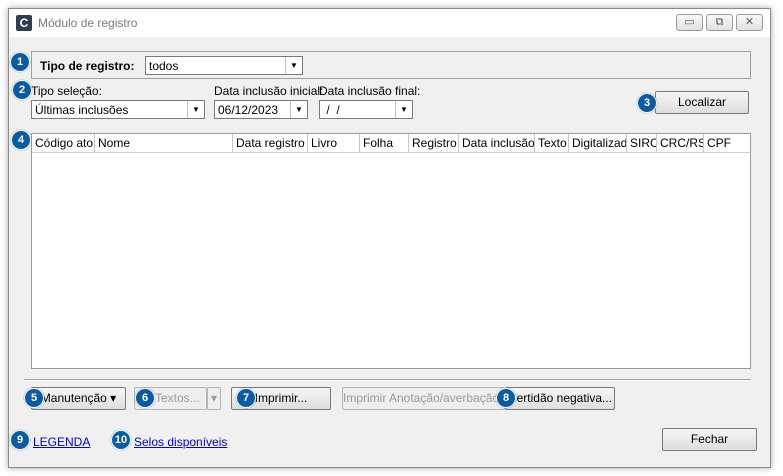  What do you see at coordinates (88, 23) in the screenshot?
I see `window-title: Módulo de registro` at bounding box center [88, 23].